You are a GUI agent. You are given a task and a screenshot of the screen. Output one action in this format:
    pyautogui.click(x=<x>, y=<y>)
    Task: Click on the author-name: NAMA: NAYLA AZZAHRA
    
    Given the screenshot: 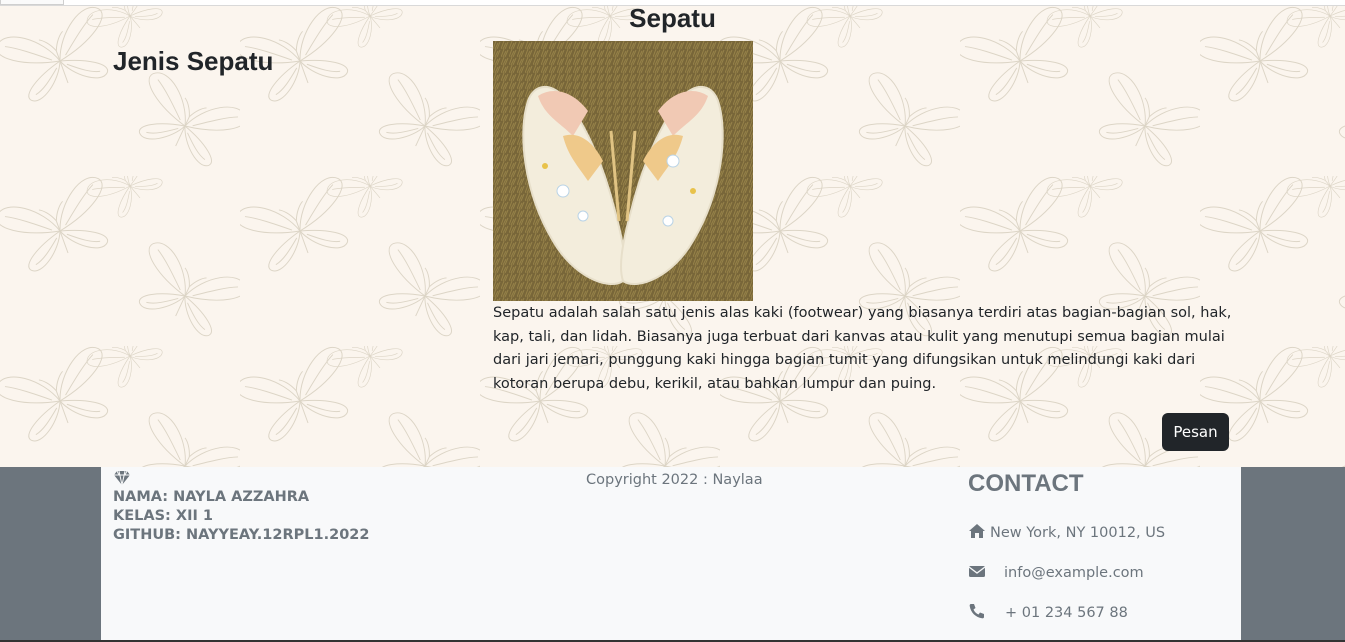 What is the action you would take?
    pyautogui.click(x=211, y=497)
    